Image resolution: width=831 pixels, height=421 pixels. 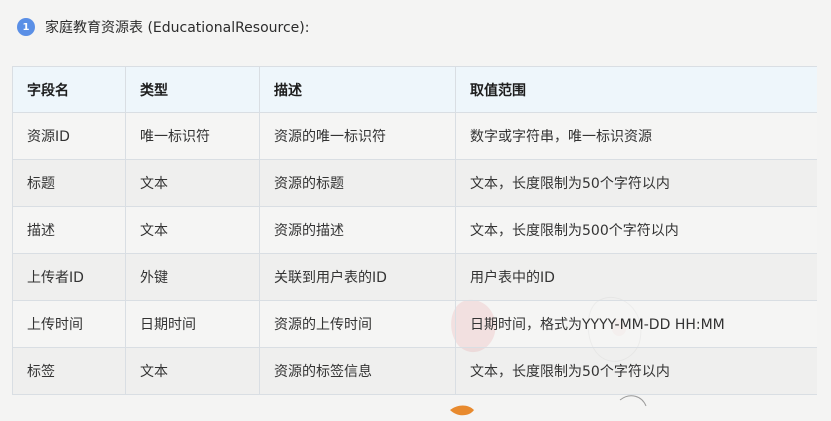 I want to click on cell-field-name: 标签, so click(x=69, y=371).